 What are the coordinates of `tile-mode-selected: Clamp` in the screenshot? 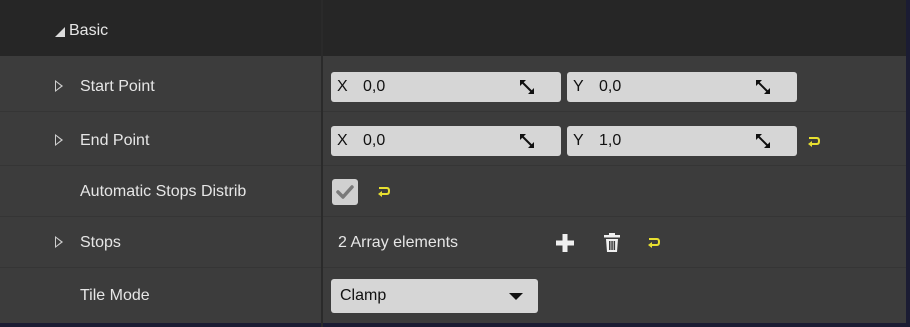 It's located at (363, 295).